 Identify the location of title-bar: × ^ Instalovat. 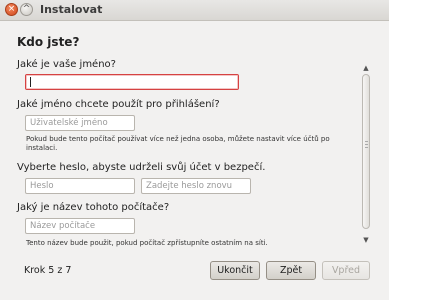
(194, 10).